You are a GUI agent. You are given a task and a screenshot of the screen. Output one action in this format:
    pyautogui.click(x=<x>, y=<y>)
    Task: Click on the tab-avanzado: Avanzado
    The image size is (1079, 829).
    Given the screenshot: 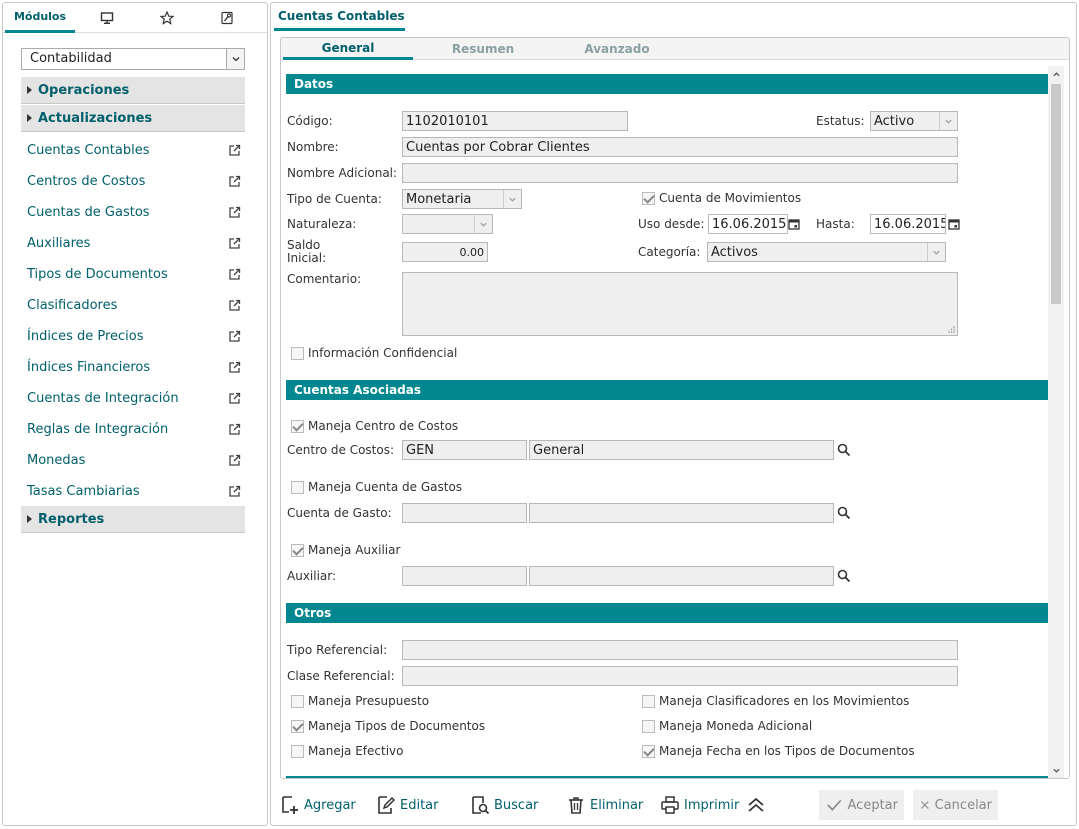 What is the action you would take?
    pyautogui.click(x=617, y=49)
    